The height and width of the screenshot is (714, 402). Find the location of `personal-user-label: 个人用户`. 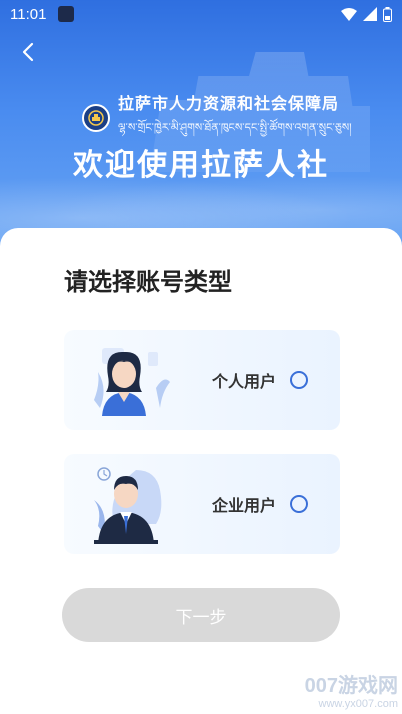

personal-user-label: 个人用户 is located at coordinates (244, 381).